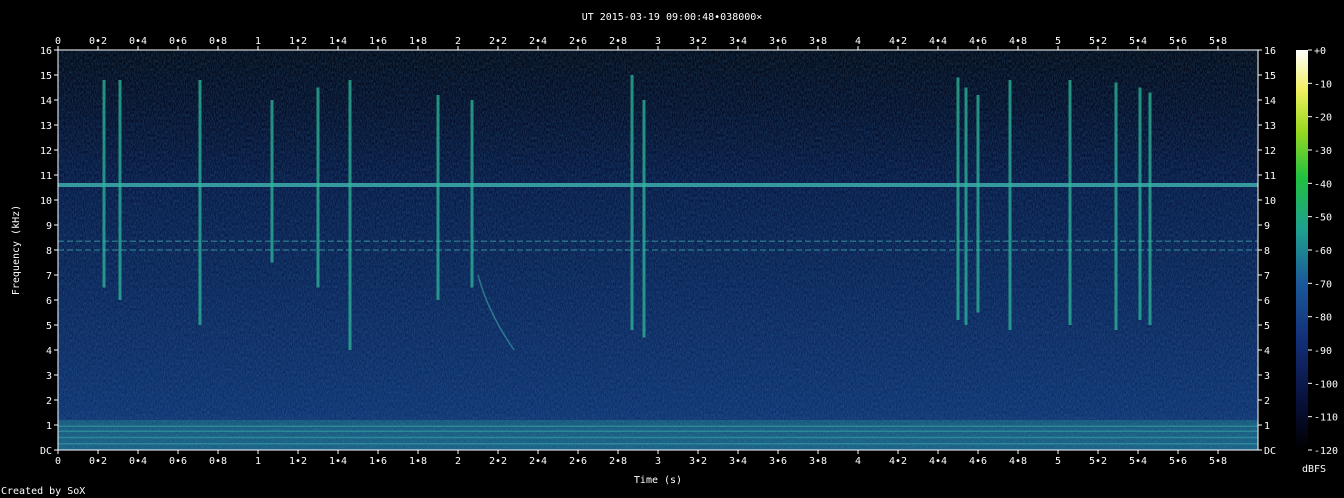 The image size is (1344, 498). Describe the element at coordinates (46, 101) in the screenshot. I see `y-tick-label-left: 14` at that location.